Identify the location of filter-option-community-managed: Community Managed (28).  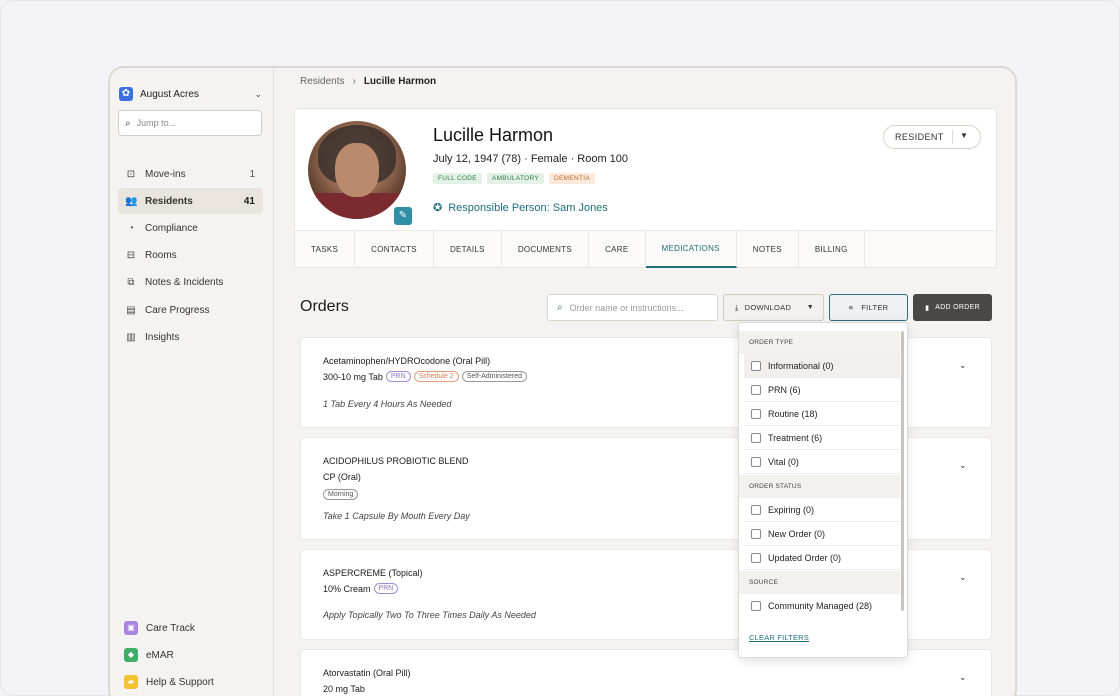
(822, 606).